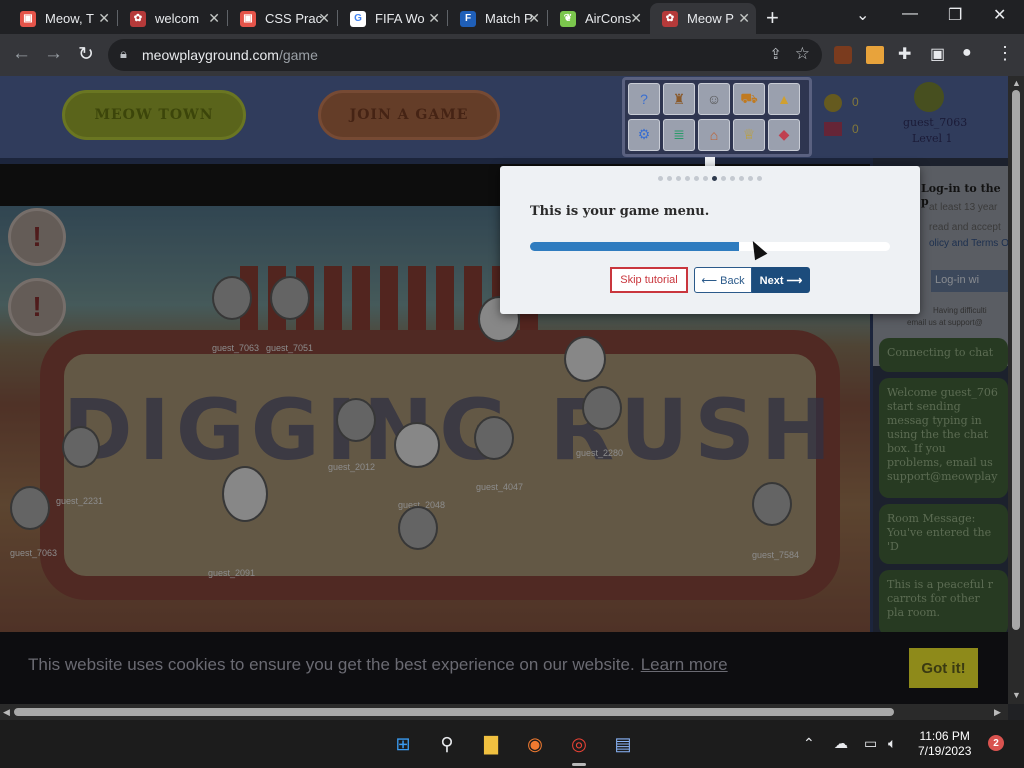  I want to click on clock-date: 7/19/2023, so click(945, 751).